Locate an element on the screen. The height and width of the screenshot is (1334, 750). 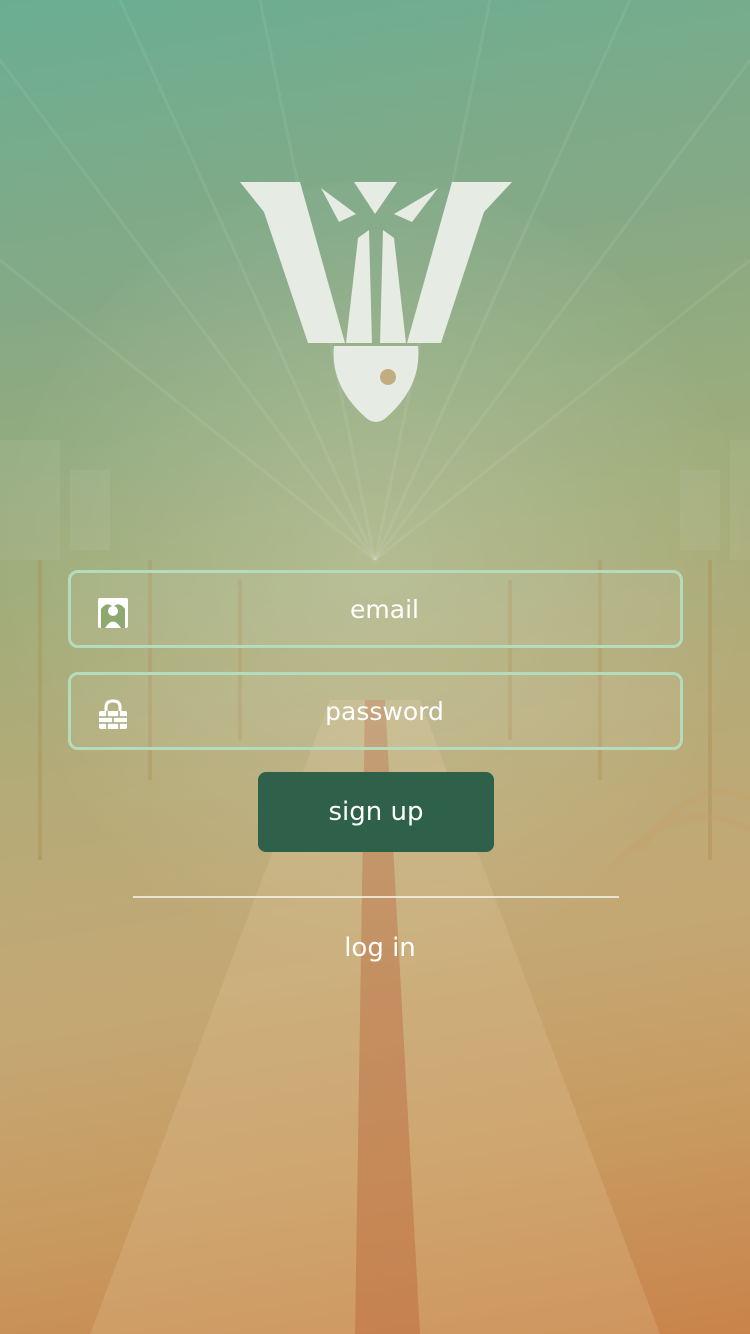
email-field is located at coordinates (375, 609).